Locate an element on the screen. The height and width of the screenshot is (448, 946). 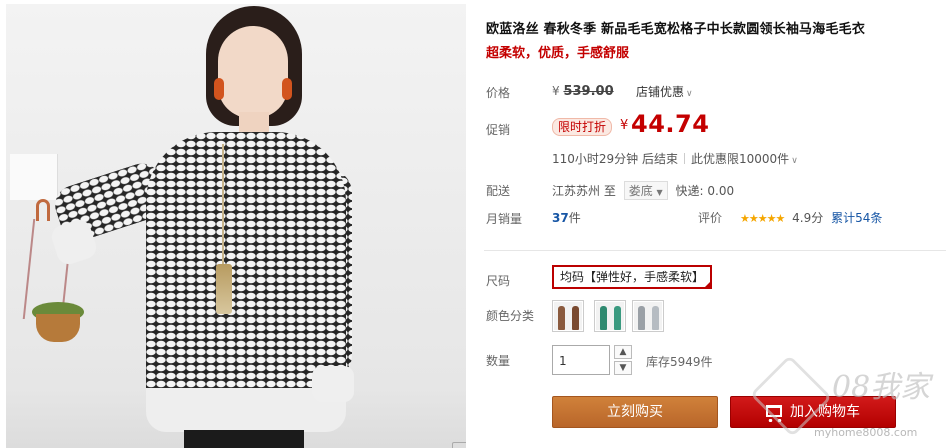
monthly-sales-count: 37 is located at coordinates (560, 218).